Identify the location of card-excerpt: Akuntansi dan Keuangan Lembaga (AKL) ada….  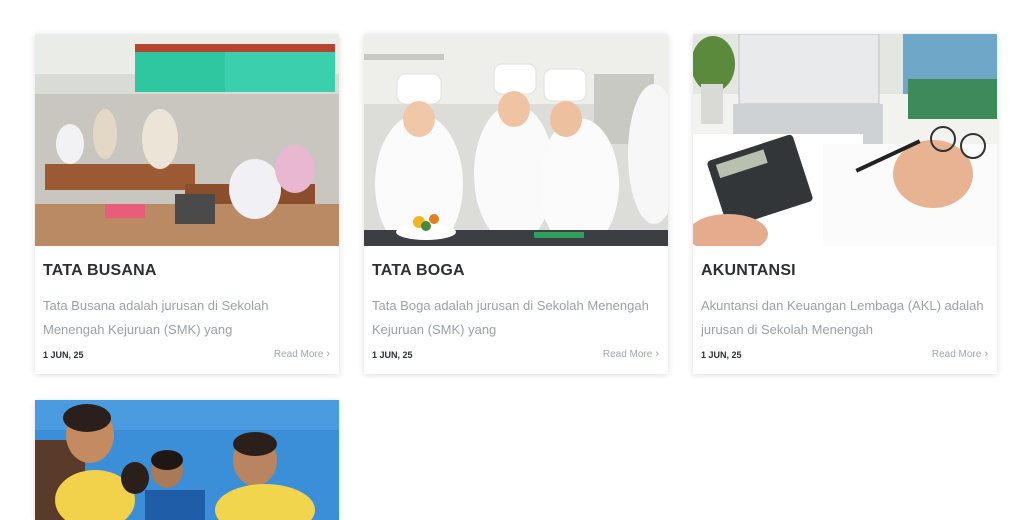
(842, 317).